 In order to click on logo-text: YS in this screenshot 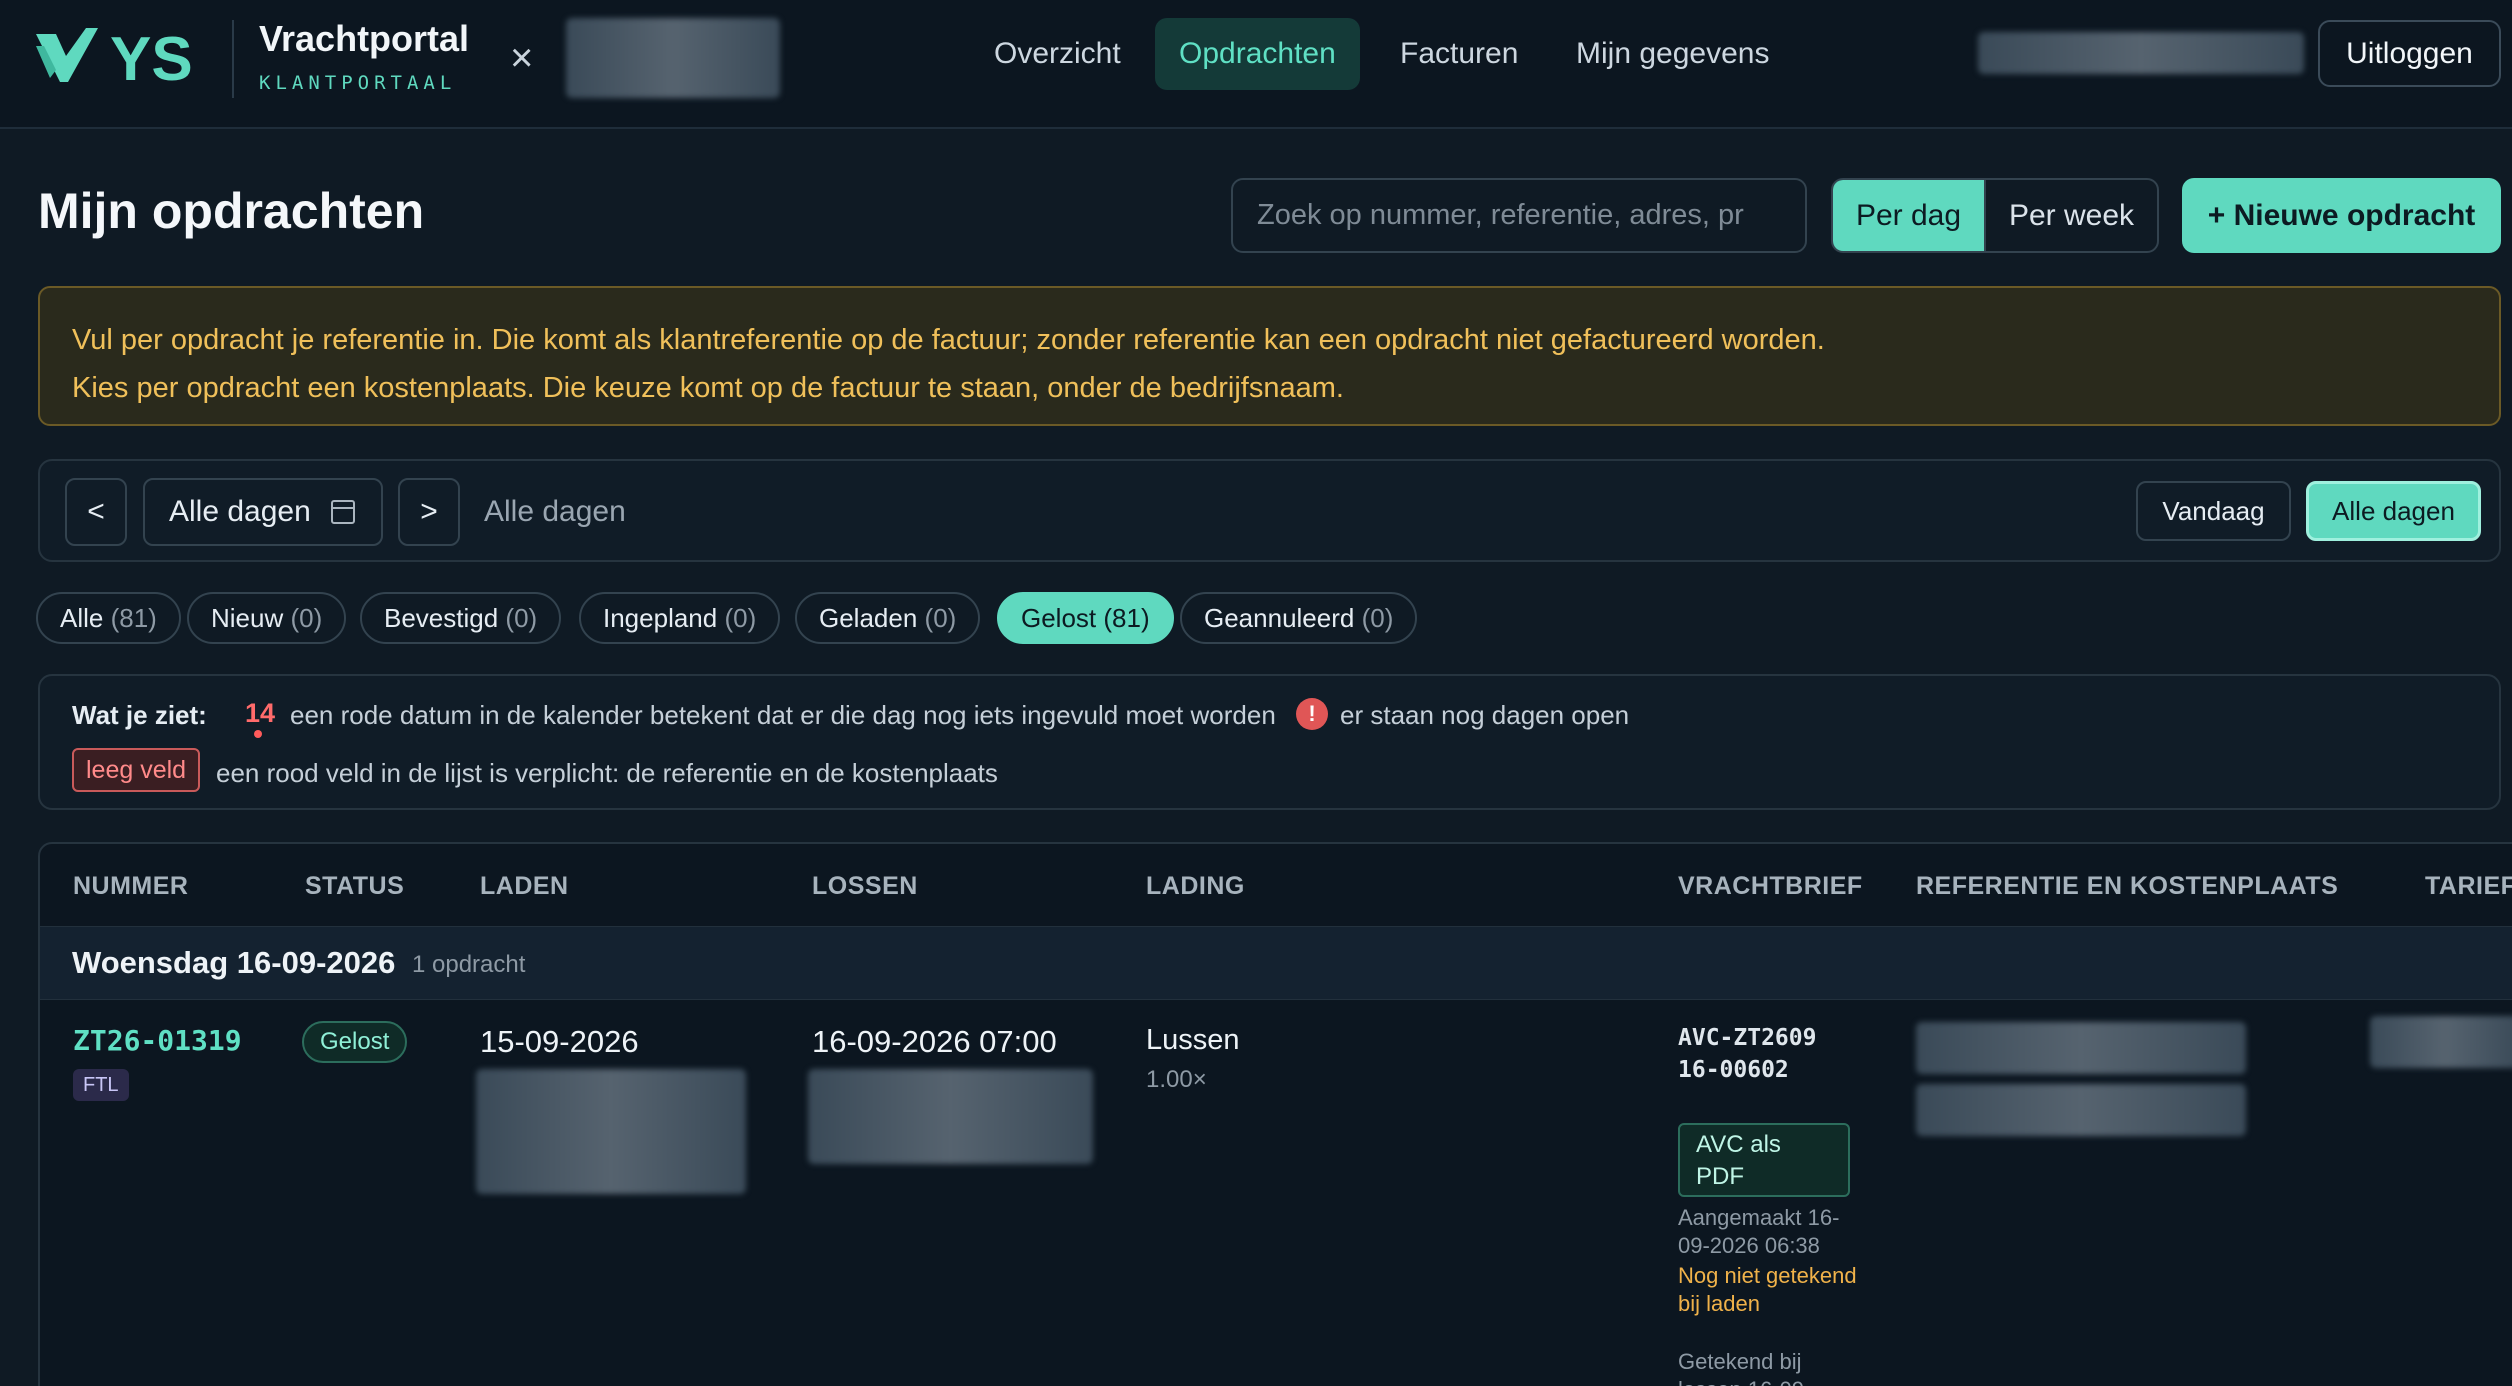, I will do `click(151, 57)`.